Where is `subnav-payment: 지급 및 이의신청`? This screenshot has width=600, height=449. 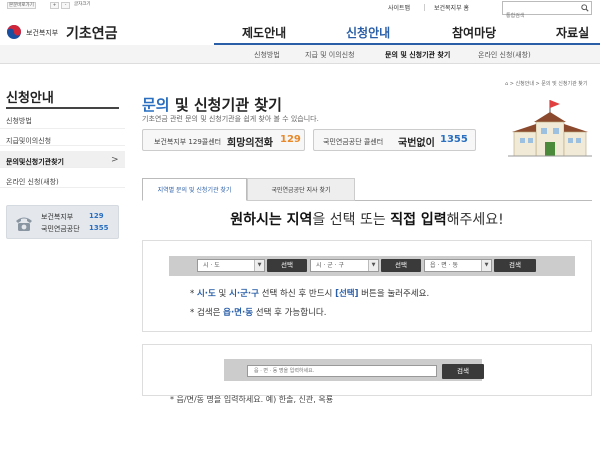
subnav-payment: 지급 및 이의신청 is located at coordinates (330, 55).